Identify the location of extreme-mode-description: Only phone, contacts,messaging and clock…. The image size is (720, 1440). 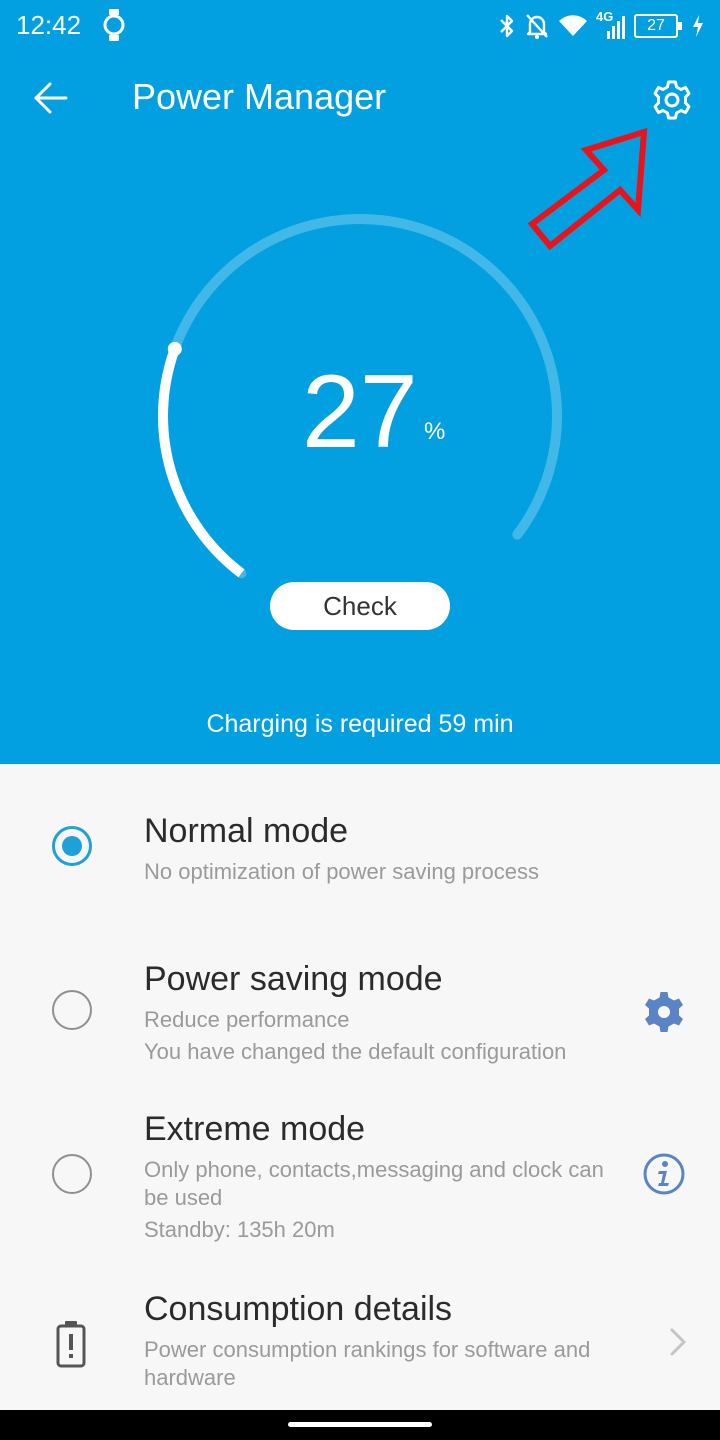
(374, 1183).